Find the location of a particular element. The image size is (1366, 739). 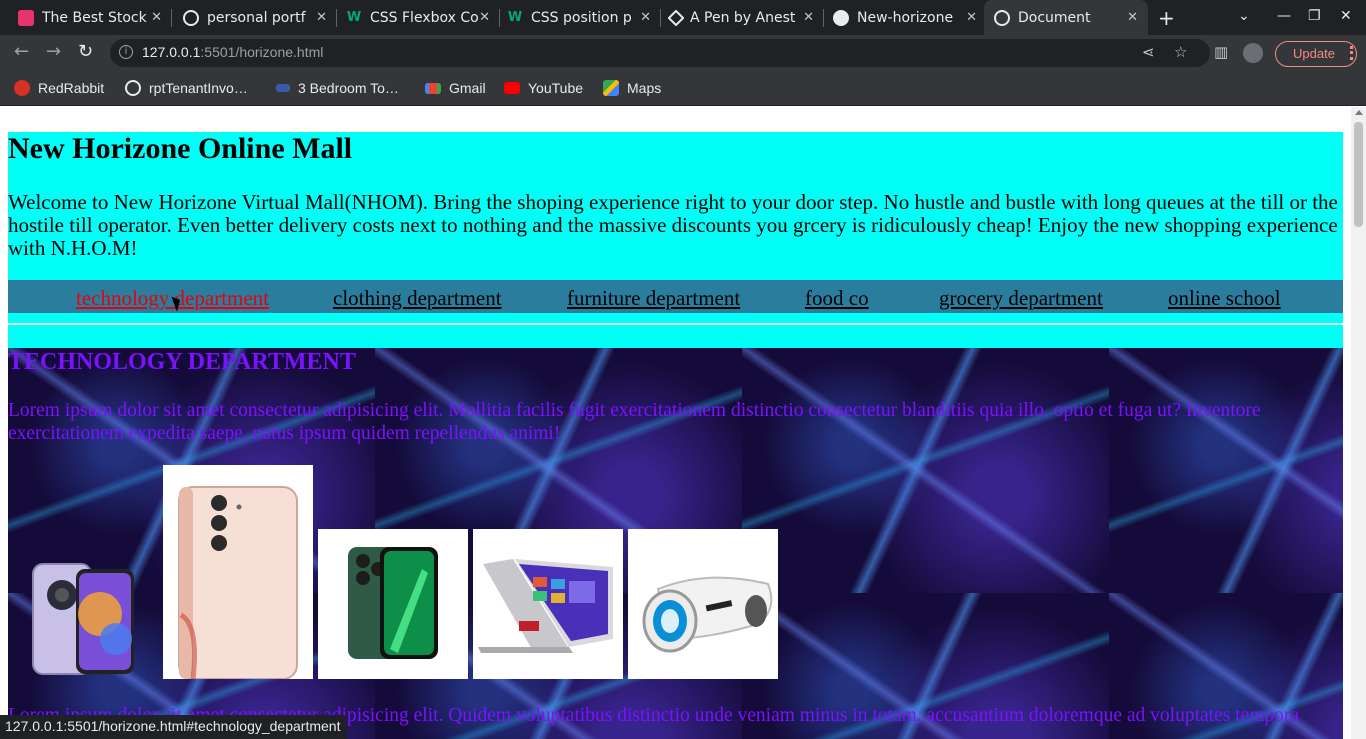

tab-title: New-horizone is located at coordinates (905, 17).